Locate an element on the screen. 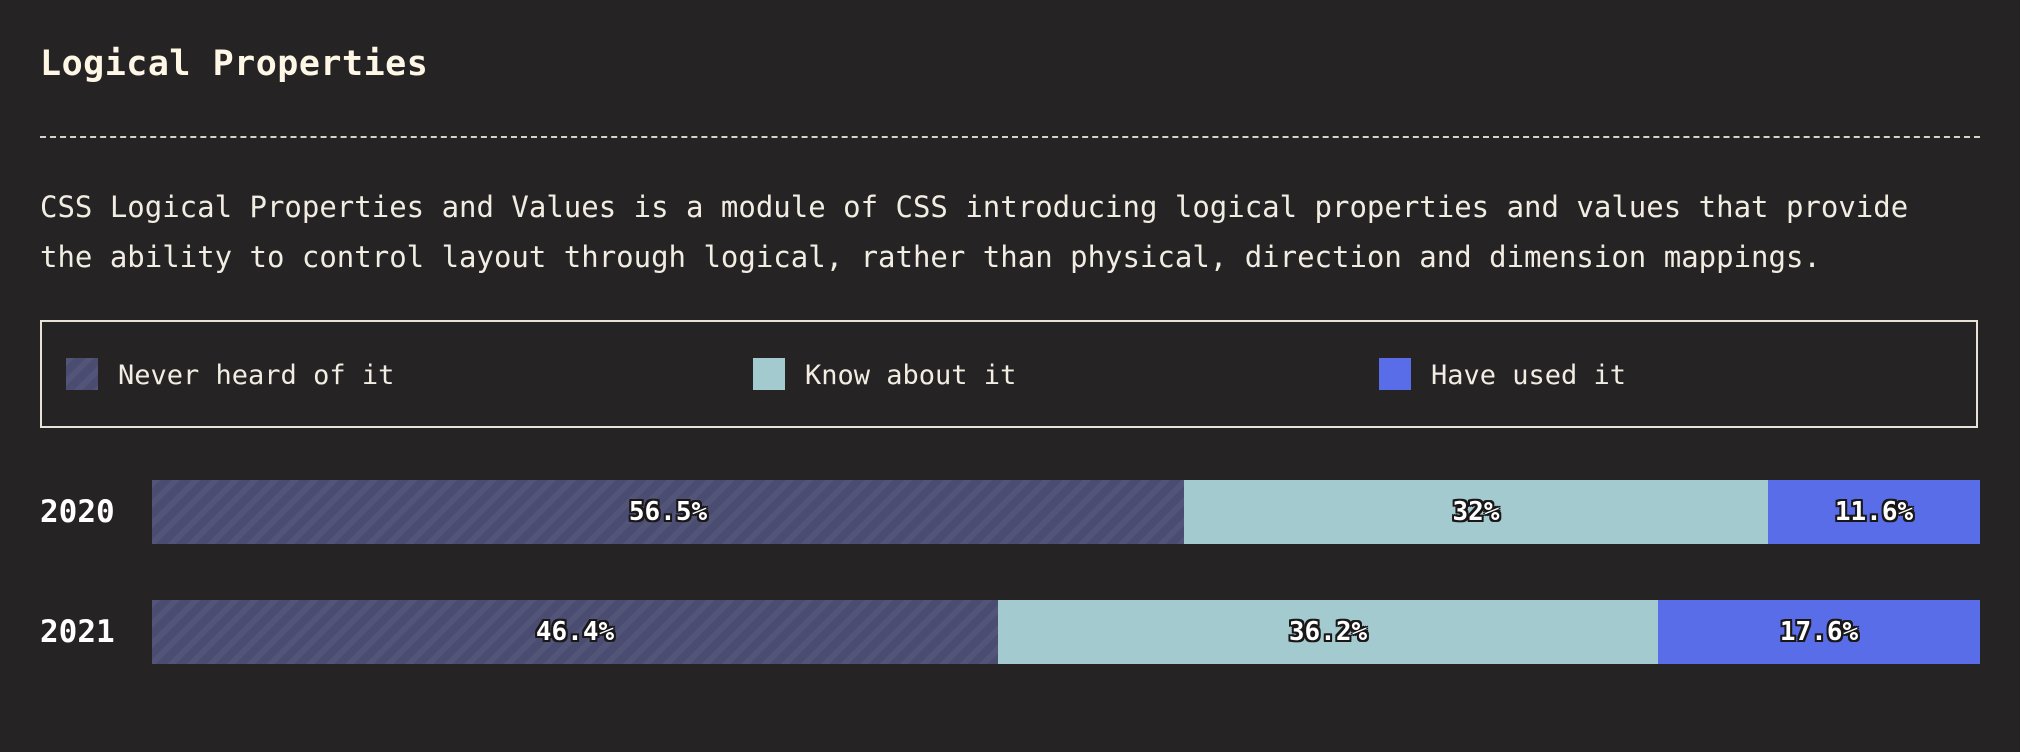  legend-item-have-used: Have used it is located at coordinates (1503, 374).